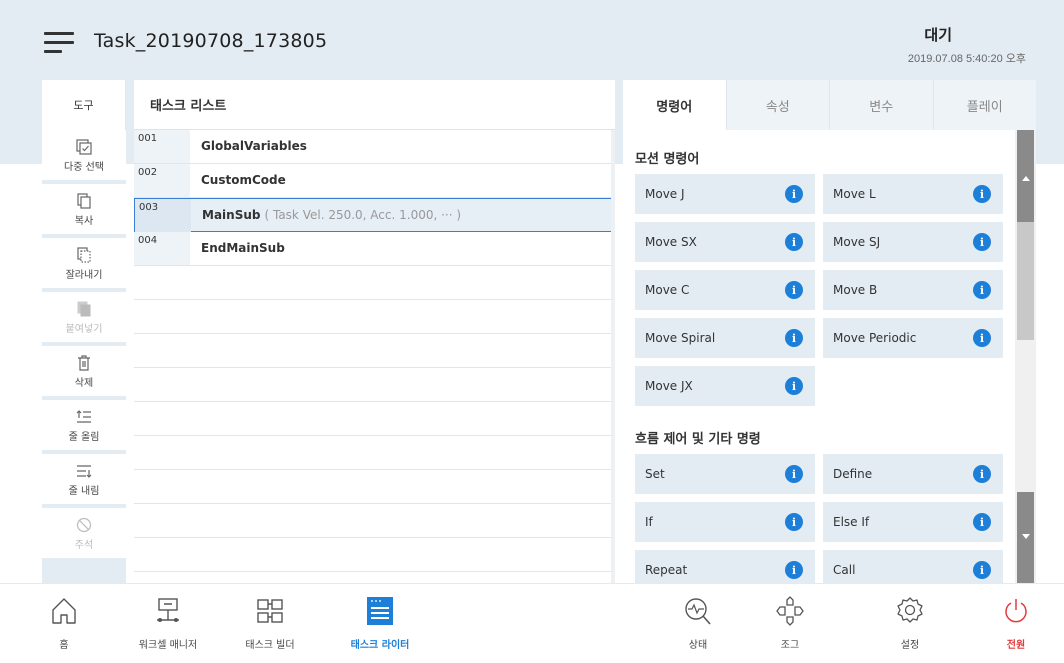  Describe the element at coordinates (790, 623) in the screenshot. I see `nav-jog: 조그` at that location.